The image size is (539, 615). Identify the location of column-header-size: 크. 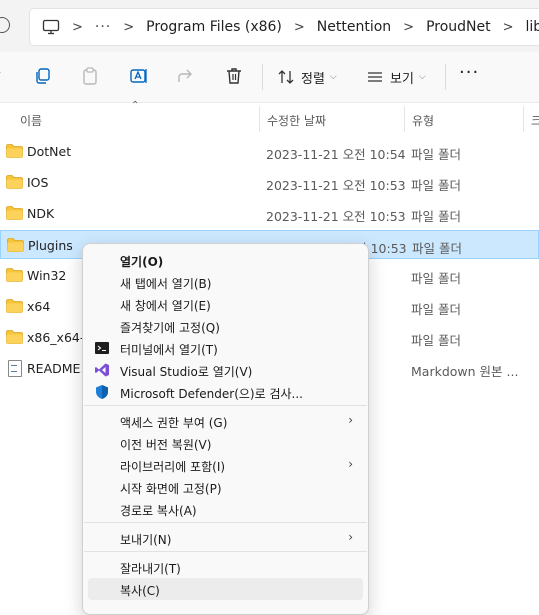
(535, 120).